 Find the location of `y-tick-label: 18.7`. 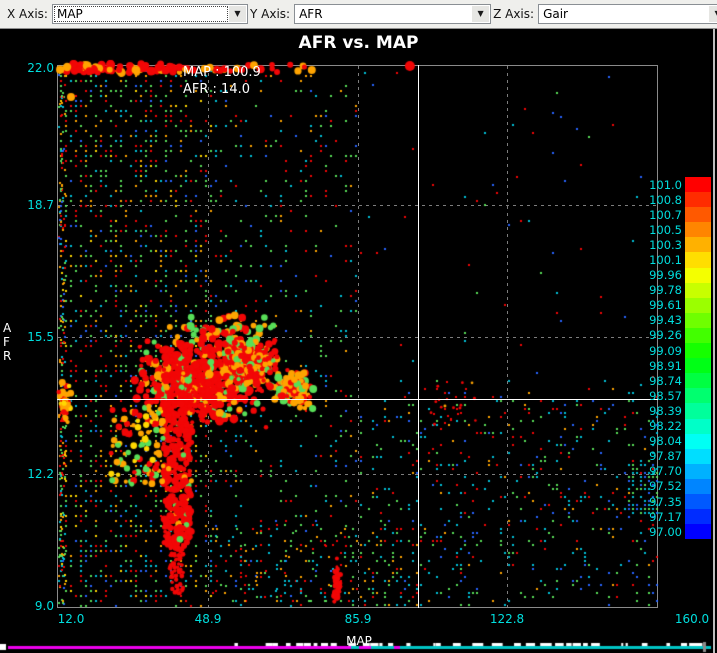

y-tick-label: 18.7 is located at coordinates (40, 205).